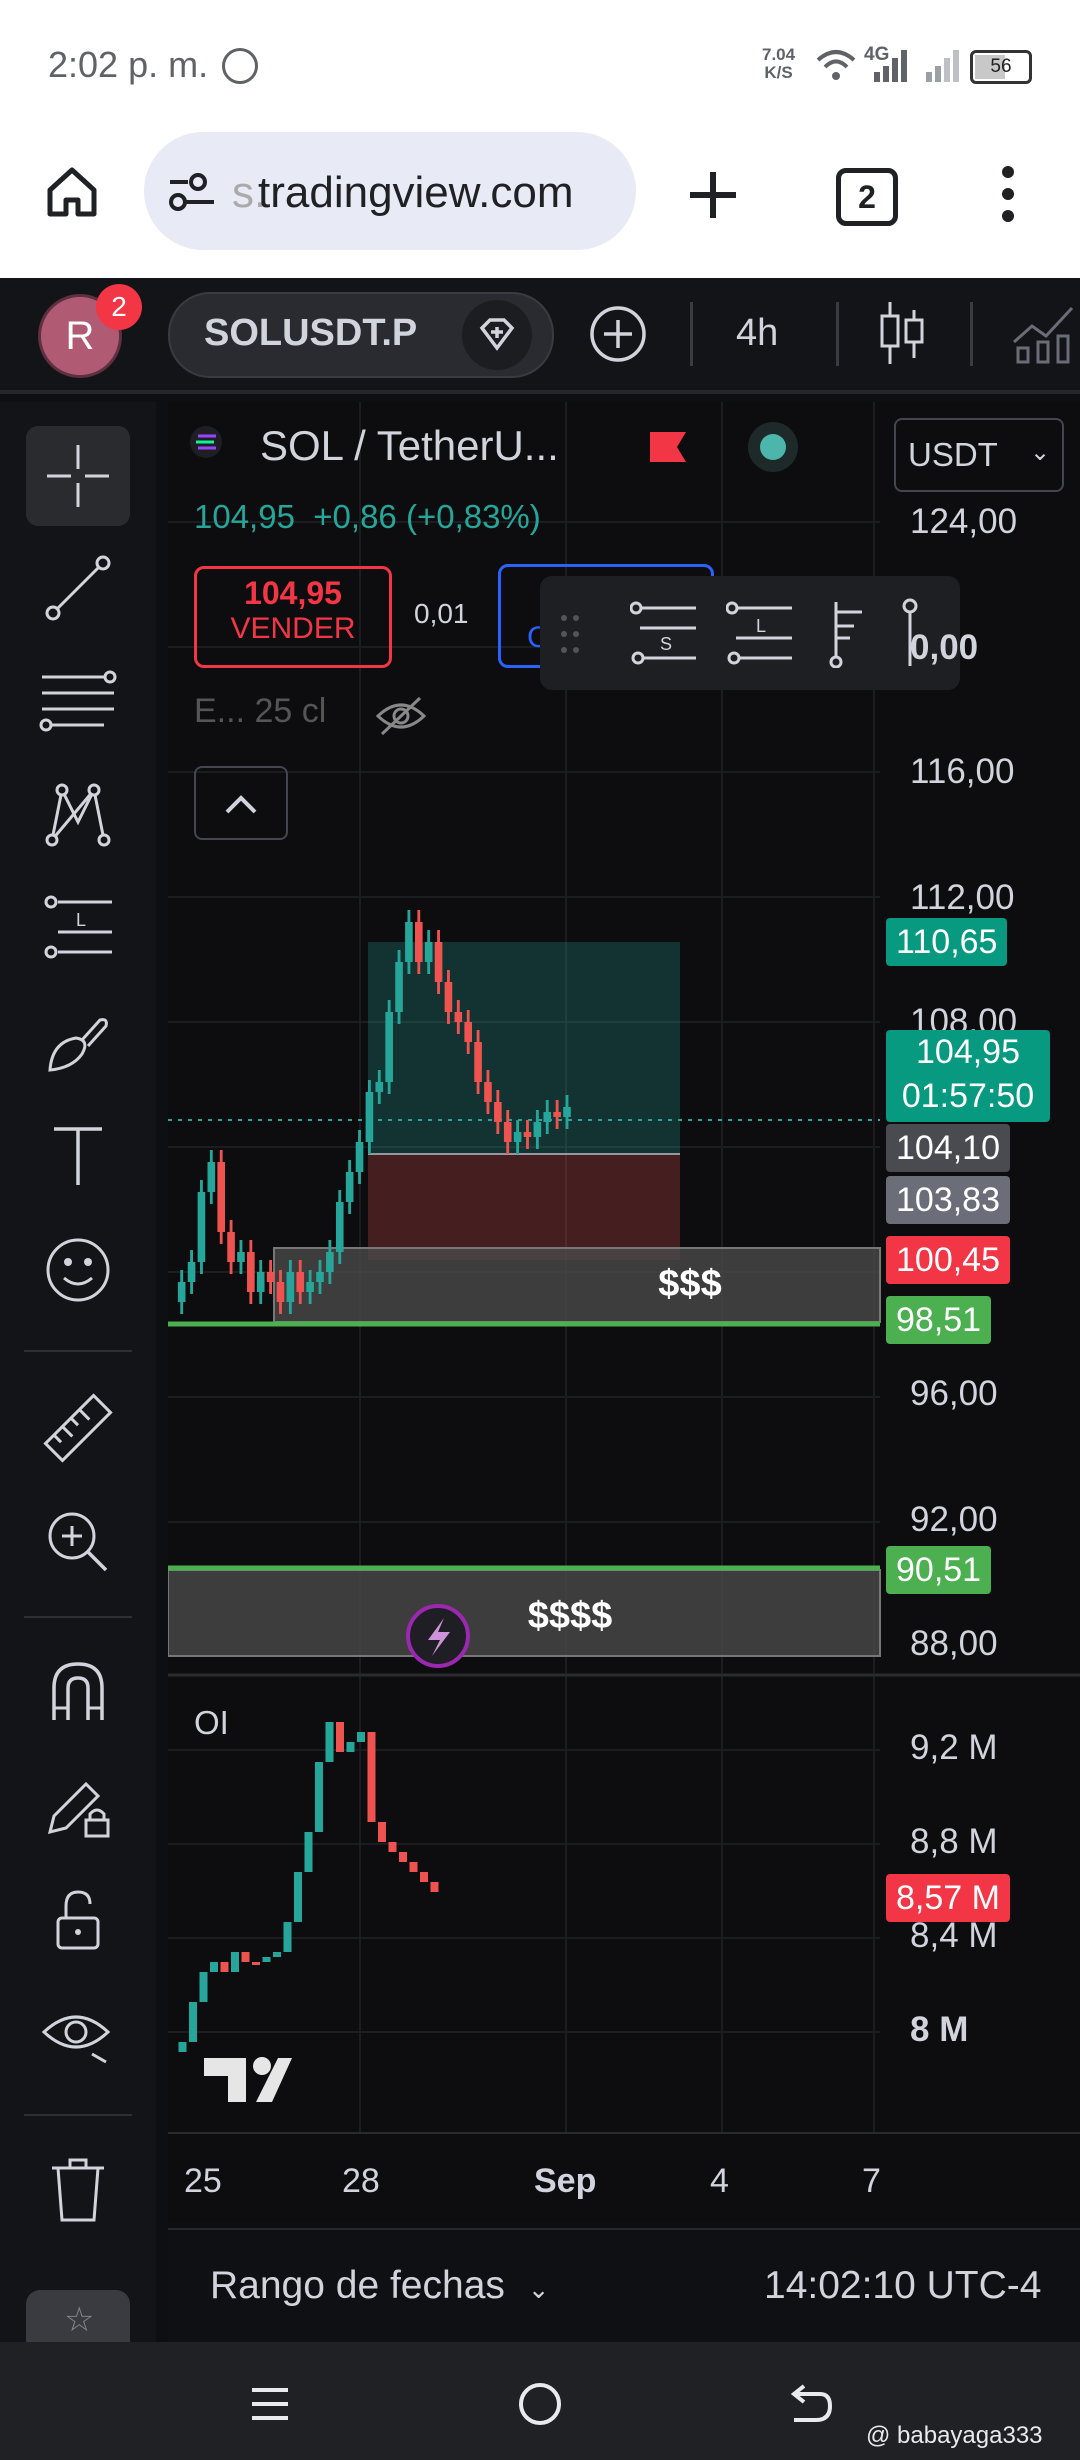  I want to click on market-status-icon, so click(773, 447).